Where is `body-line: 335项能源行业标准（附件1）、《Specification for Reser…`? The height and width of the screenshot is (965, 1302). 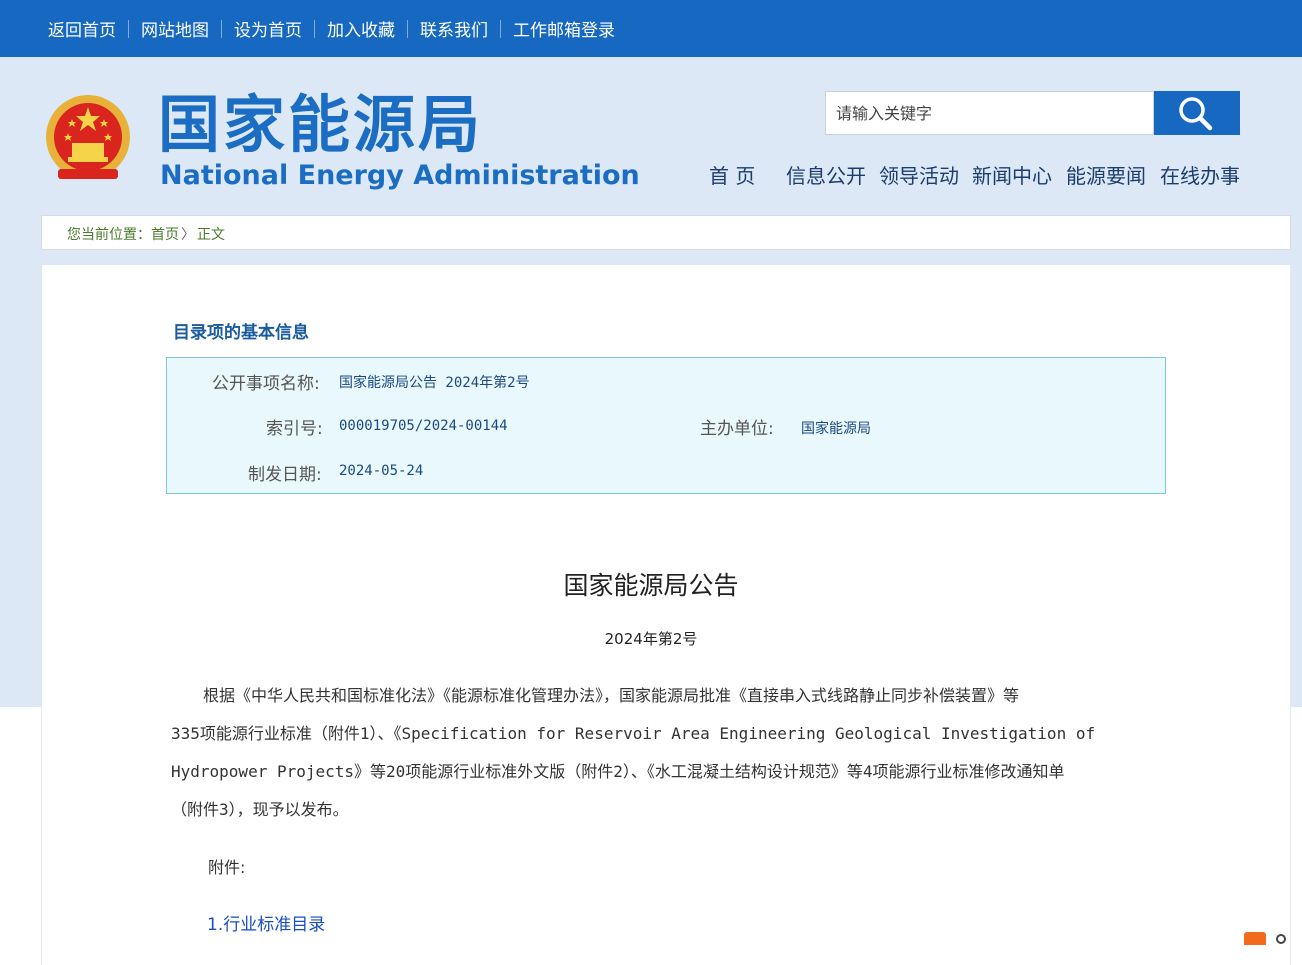
body-line: 335项能源行业标准（附件1）、《Specification for Reser… is located at coordinates (633, 733).